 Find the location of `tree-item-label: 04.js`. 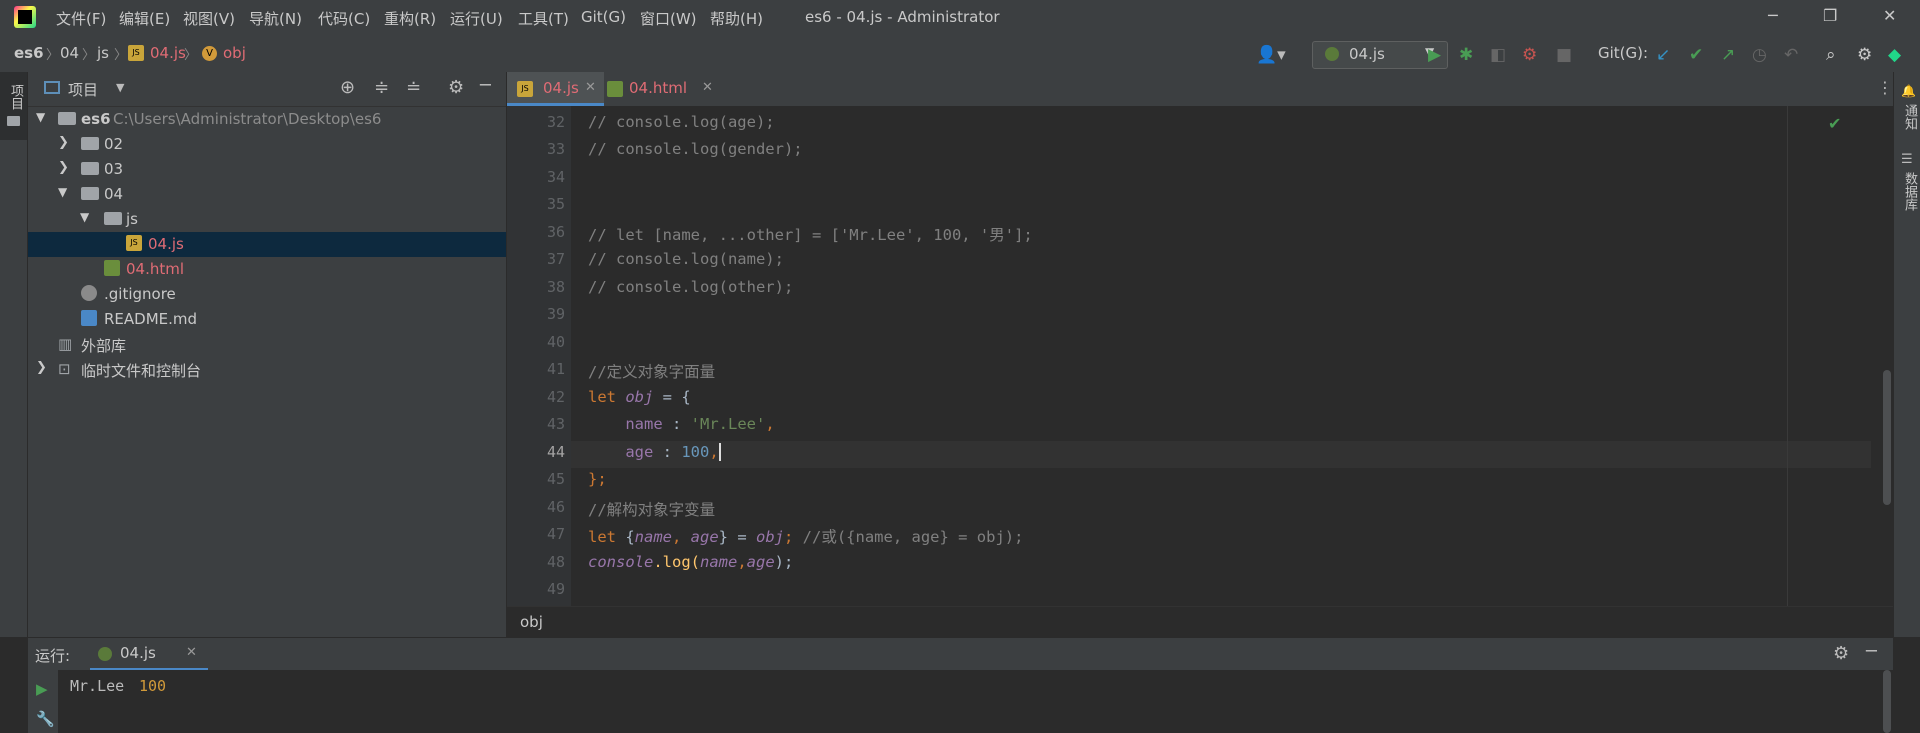

tree-item-label: 04.js is located at coordinates (166, 244).